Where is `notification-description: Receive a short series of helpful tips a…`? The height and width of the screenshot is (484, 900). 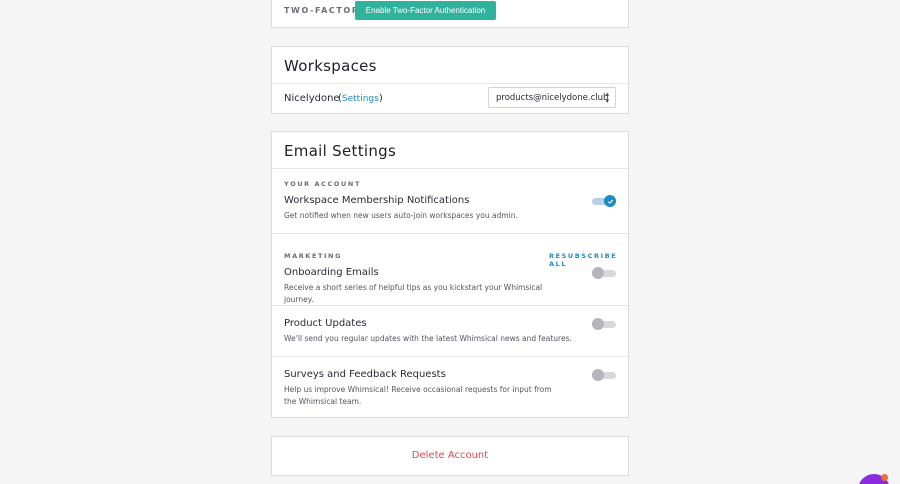 notification-description: Receive a short series of helpful tips a… is located at coordinates (413, 293).